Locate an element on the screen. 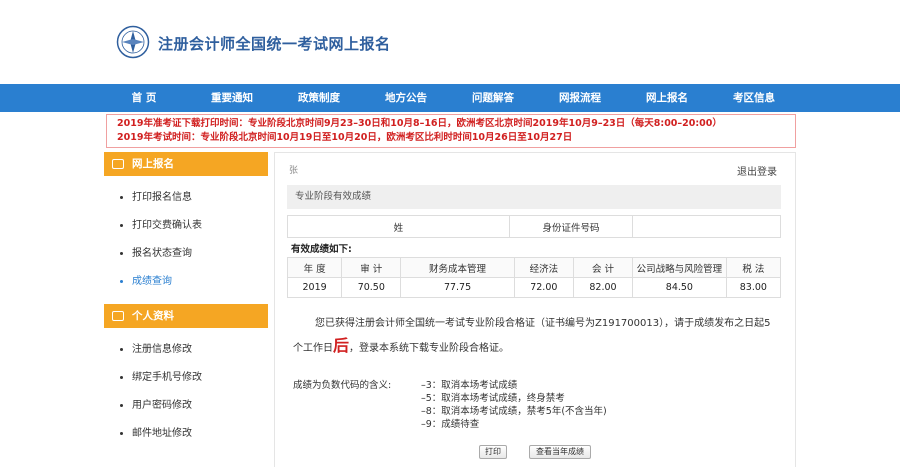  sidebar-item-edit-registration: 注册信息修改 is located at coordinates (194, 350).